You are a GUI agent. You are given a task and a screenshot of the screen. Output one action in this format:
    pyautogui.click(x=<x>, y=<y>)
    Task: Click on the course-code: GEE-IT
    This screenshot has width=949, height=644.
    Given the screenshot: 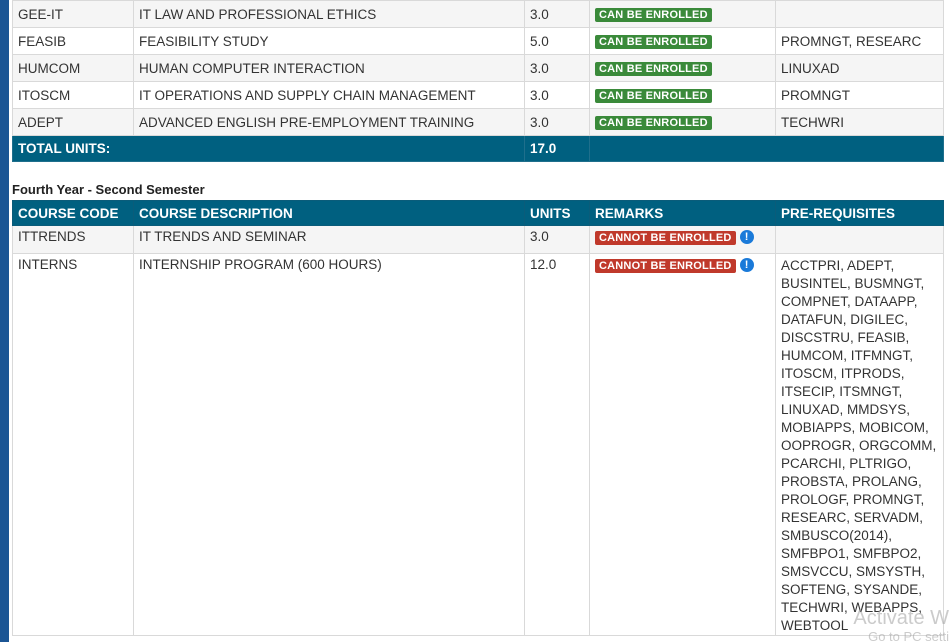 What is the action you would take?
    pyautogui.click(x=73, y=14)
    